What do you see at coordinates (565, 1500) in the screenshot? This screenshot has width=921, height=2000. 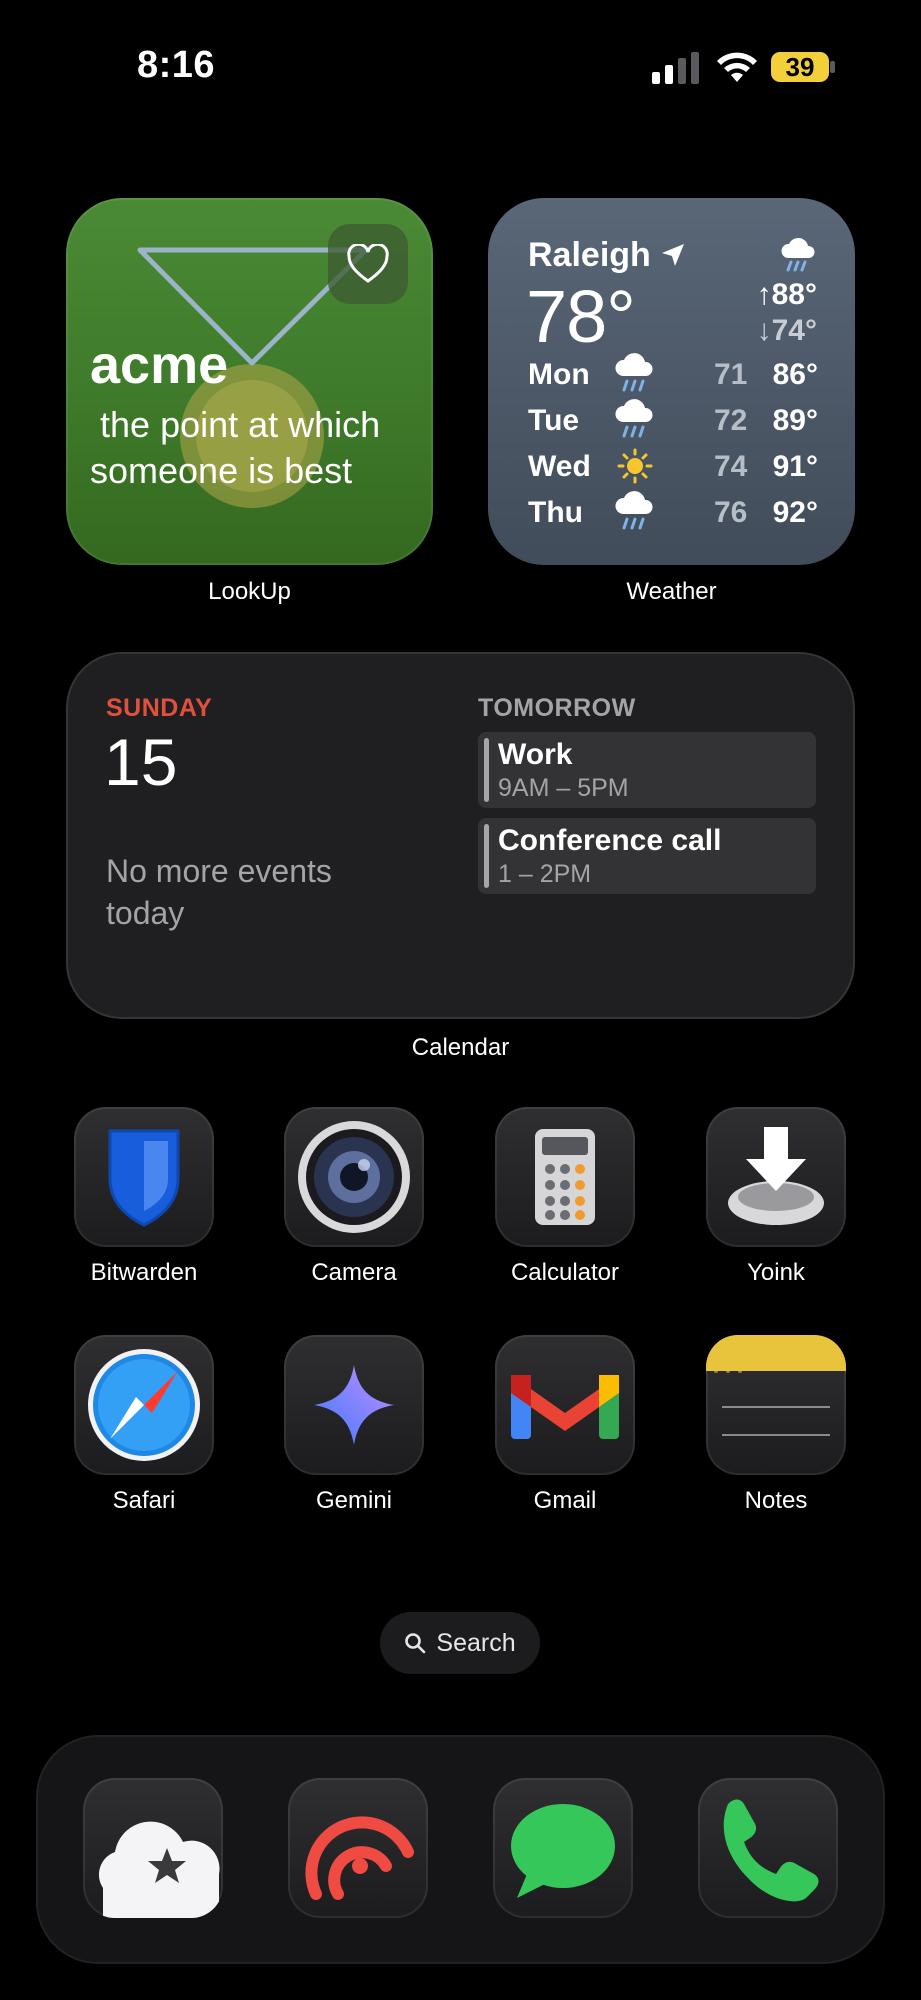 I see `app-label: Gmail` at bounding box center [565, 1500].